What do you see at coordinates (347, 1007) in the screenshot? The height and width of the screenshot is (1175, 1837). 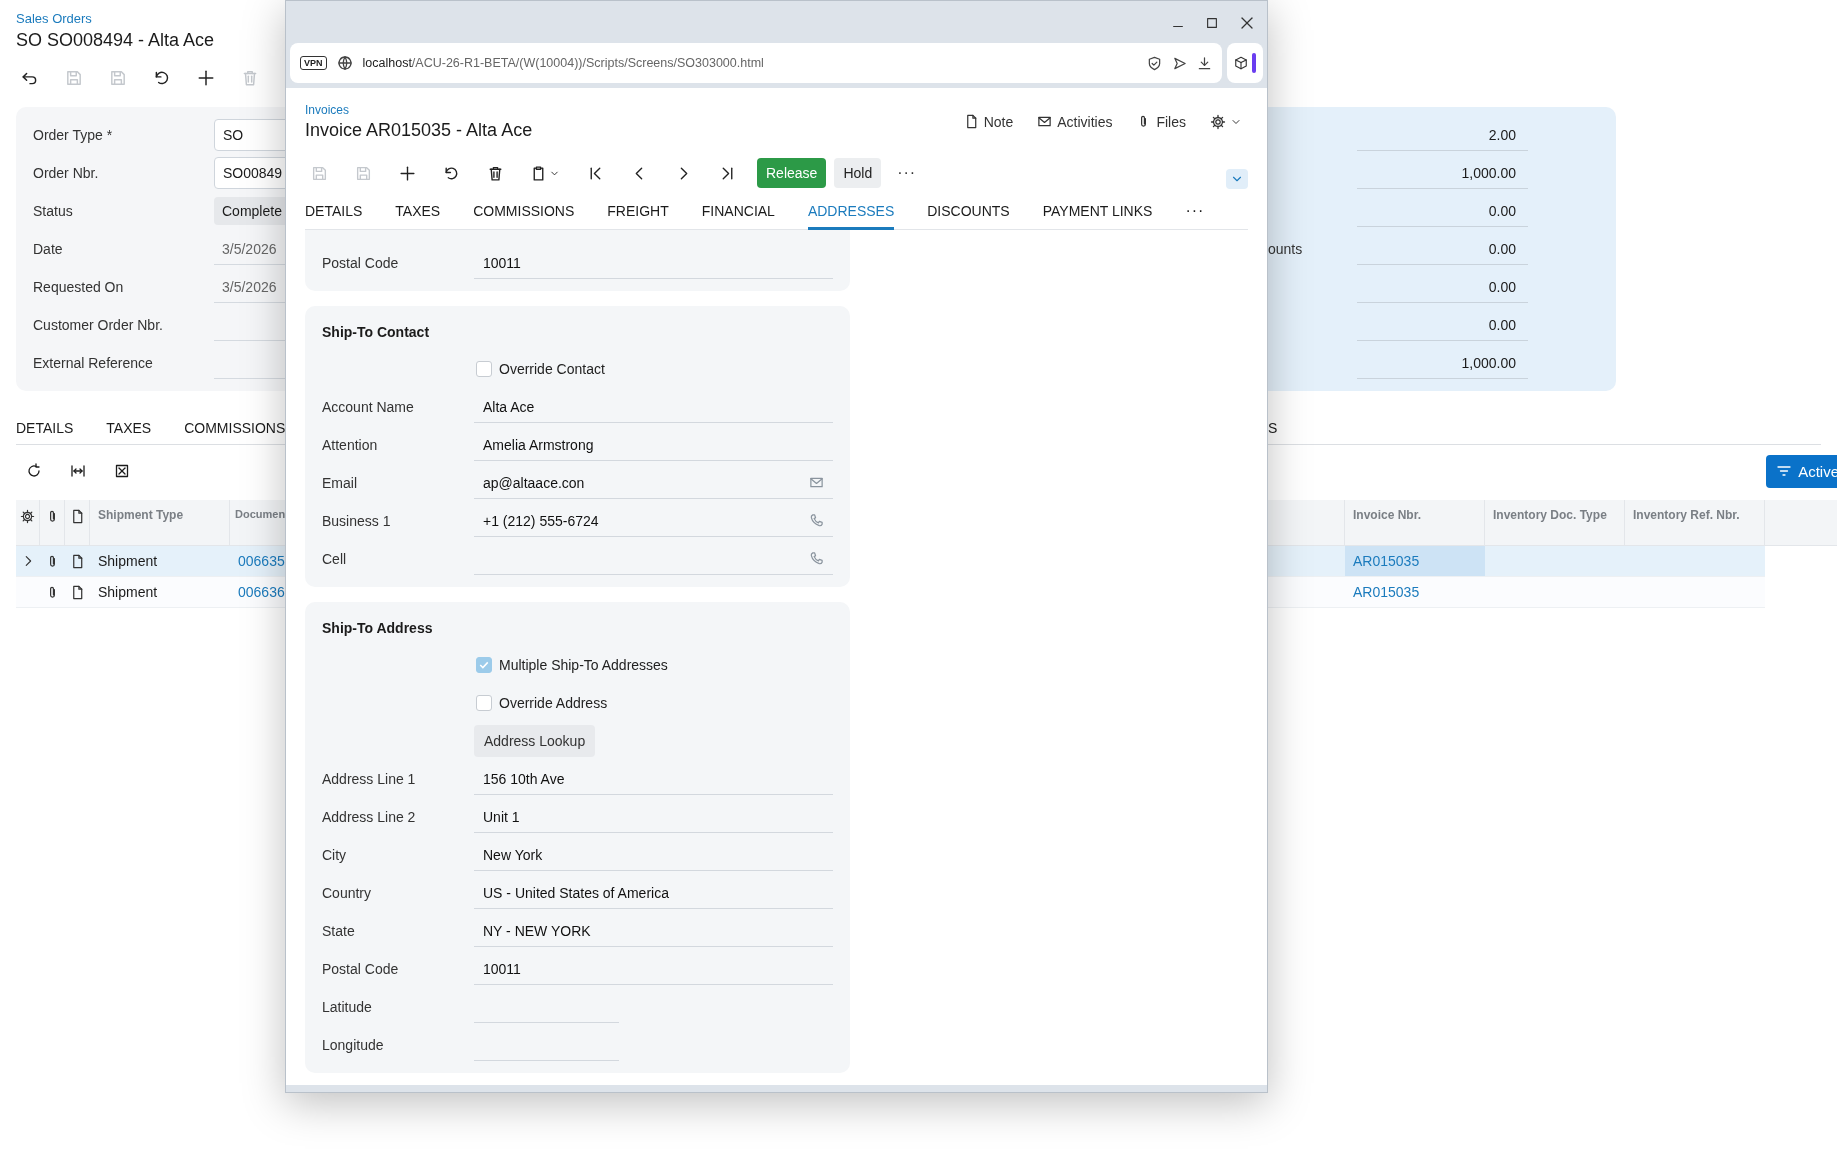 I see `field-label: Latitude` at bounding box center [347, 1007].